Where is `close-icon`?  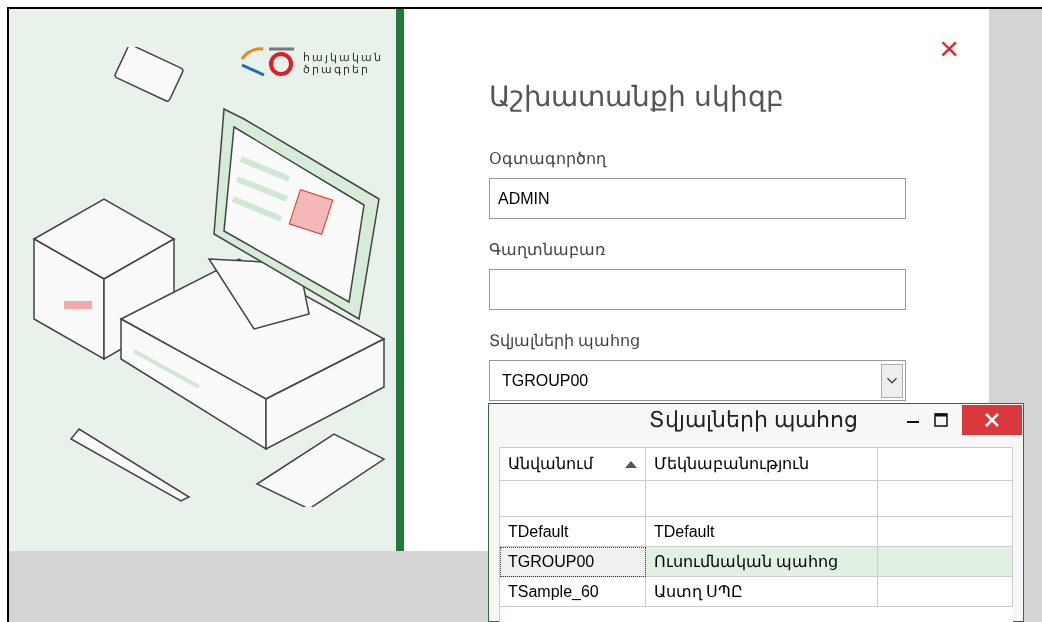 close-icon is located at coordinates (992, 419).